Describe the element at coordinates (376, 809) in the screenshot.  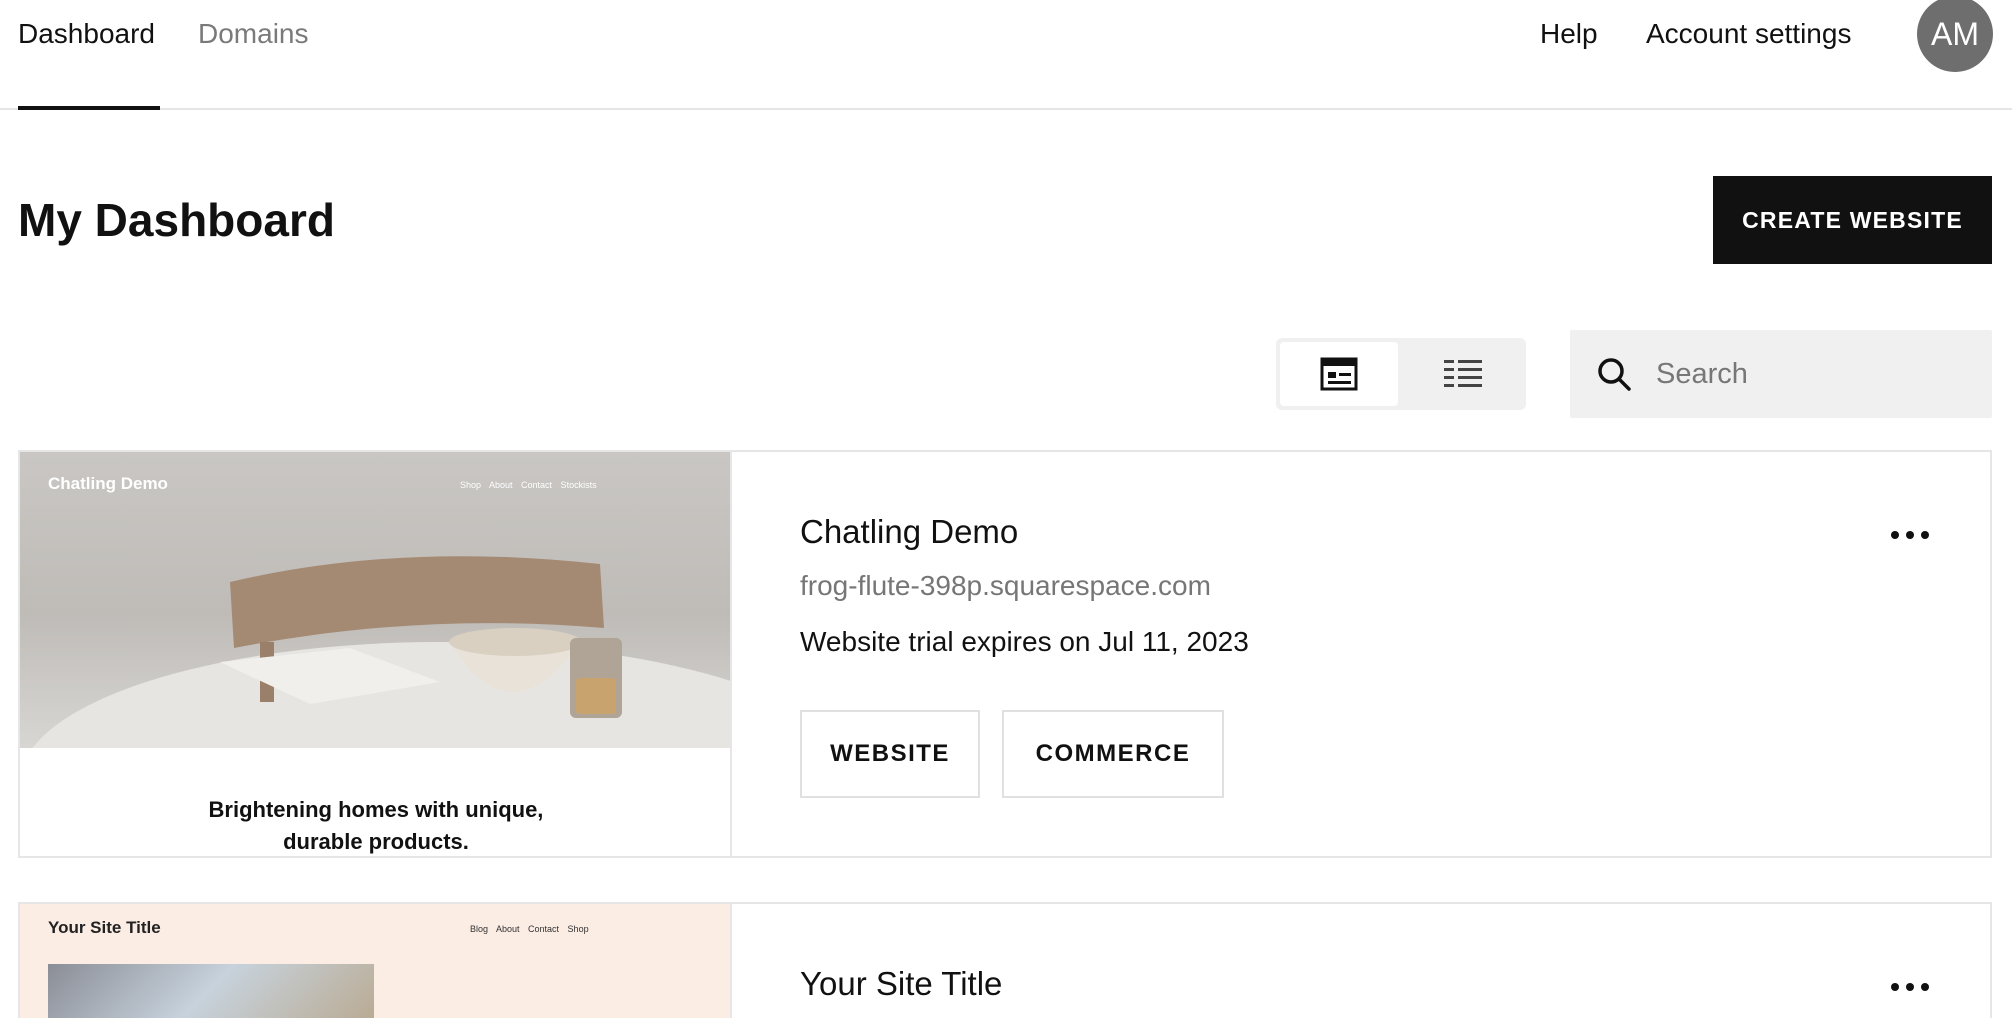
I see `tagline-line-1: Brightening homes with unique,` at that location.